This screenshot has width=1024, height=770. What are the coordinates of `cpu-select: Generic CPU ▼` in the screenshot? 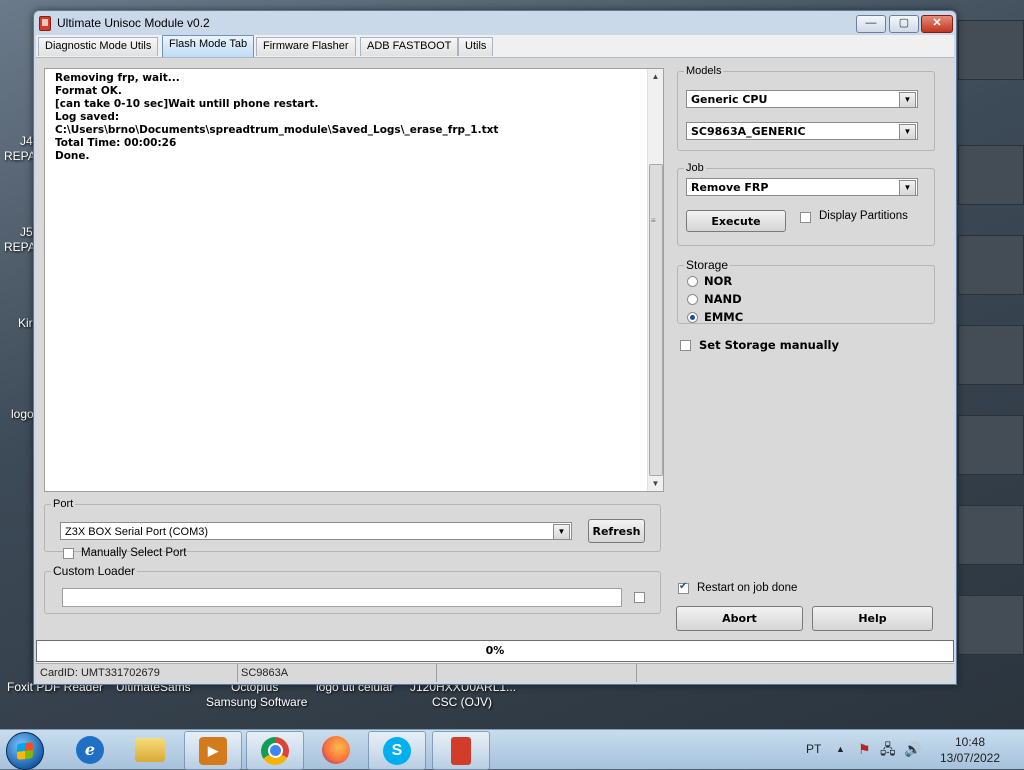 It's located at (802, 99).